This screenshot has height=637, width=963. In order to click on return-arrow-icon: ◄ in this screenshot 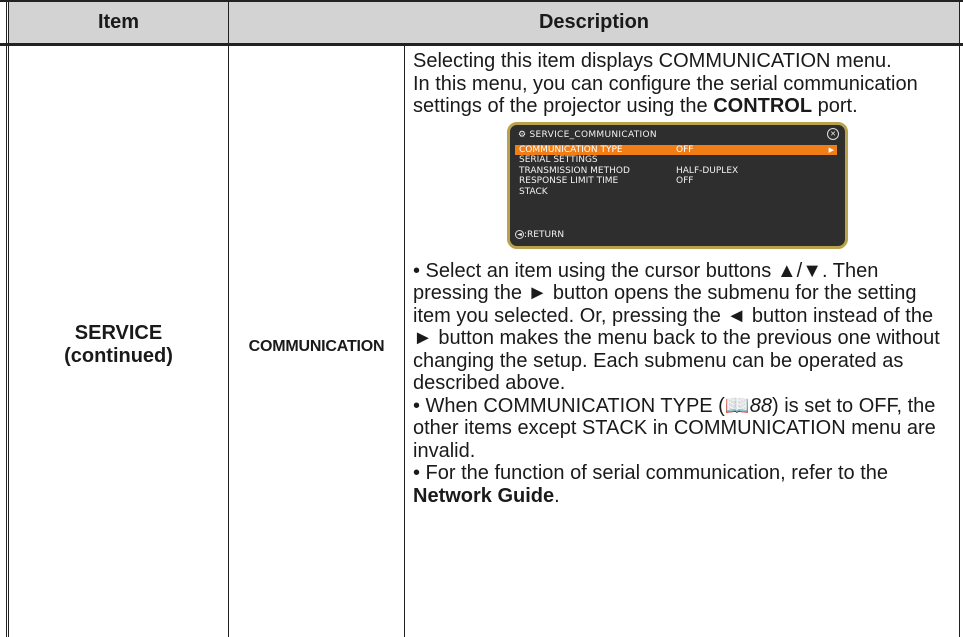, I will do `click(519, 234)`.